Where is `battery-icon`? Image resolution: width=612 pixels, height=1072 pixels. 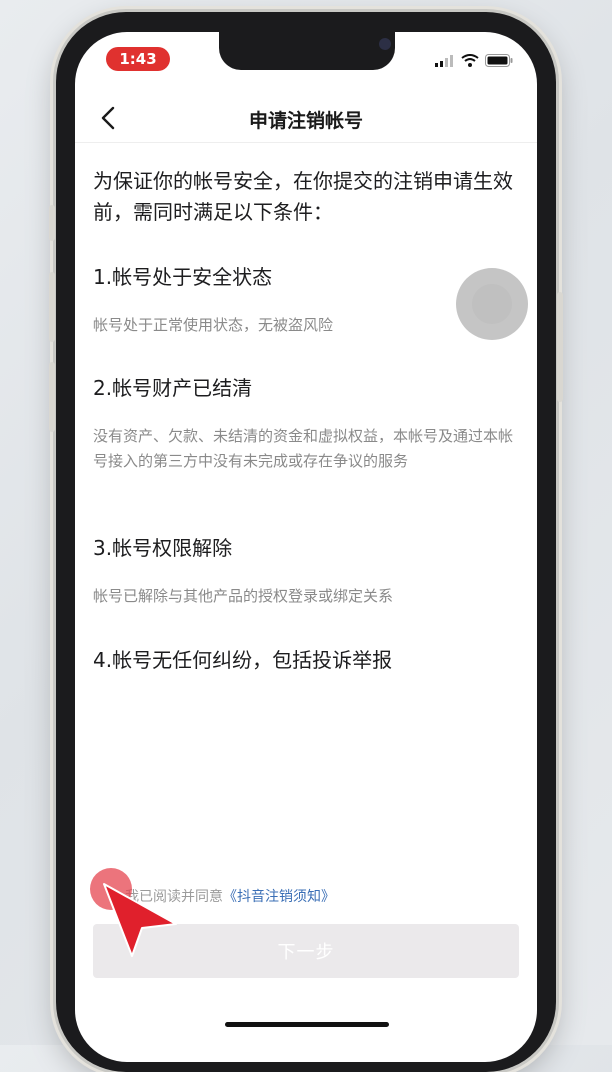
battery-icon is located at coordinates (499, 60).